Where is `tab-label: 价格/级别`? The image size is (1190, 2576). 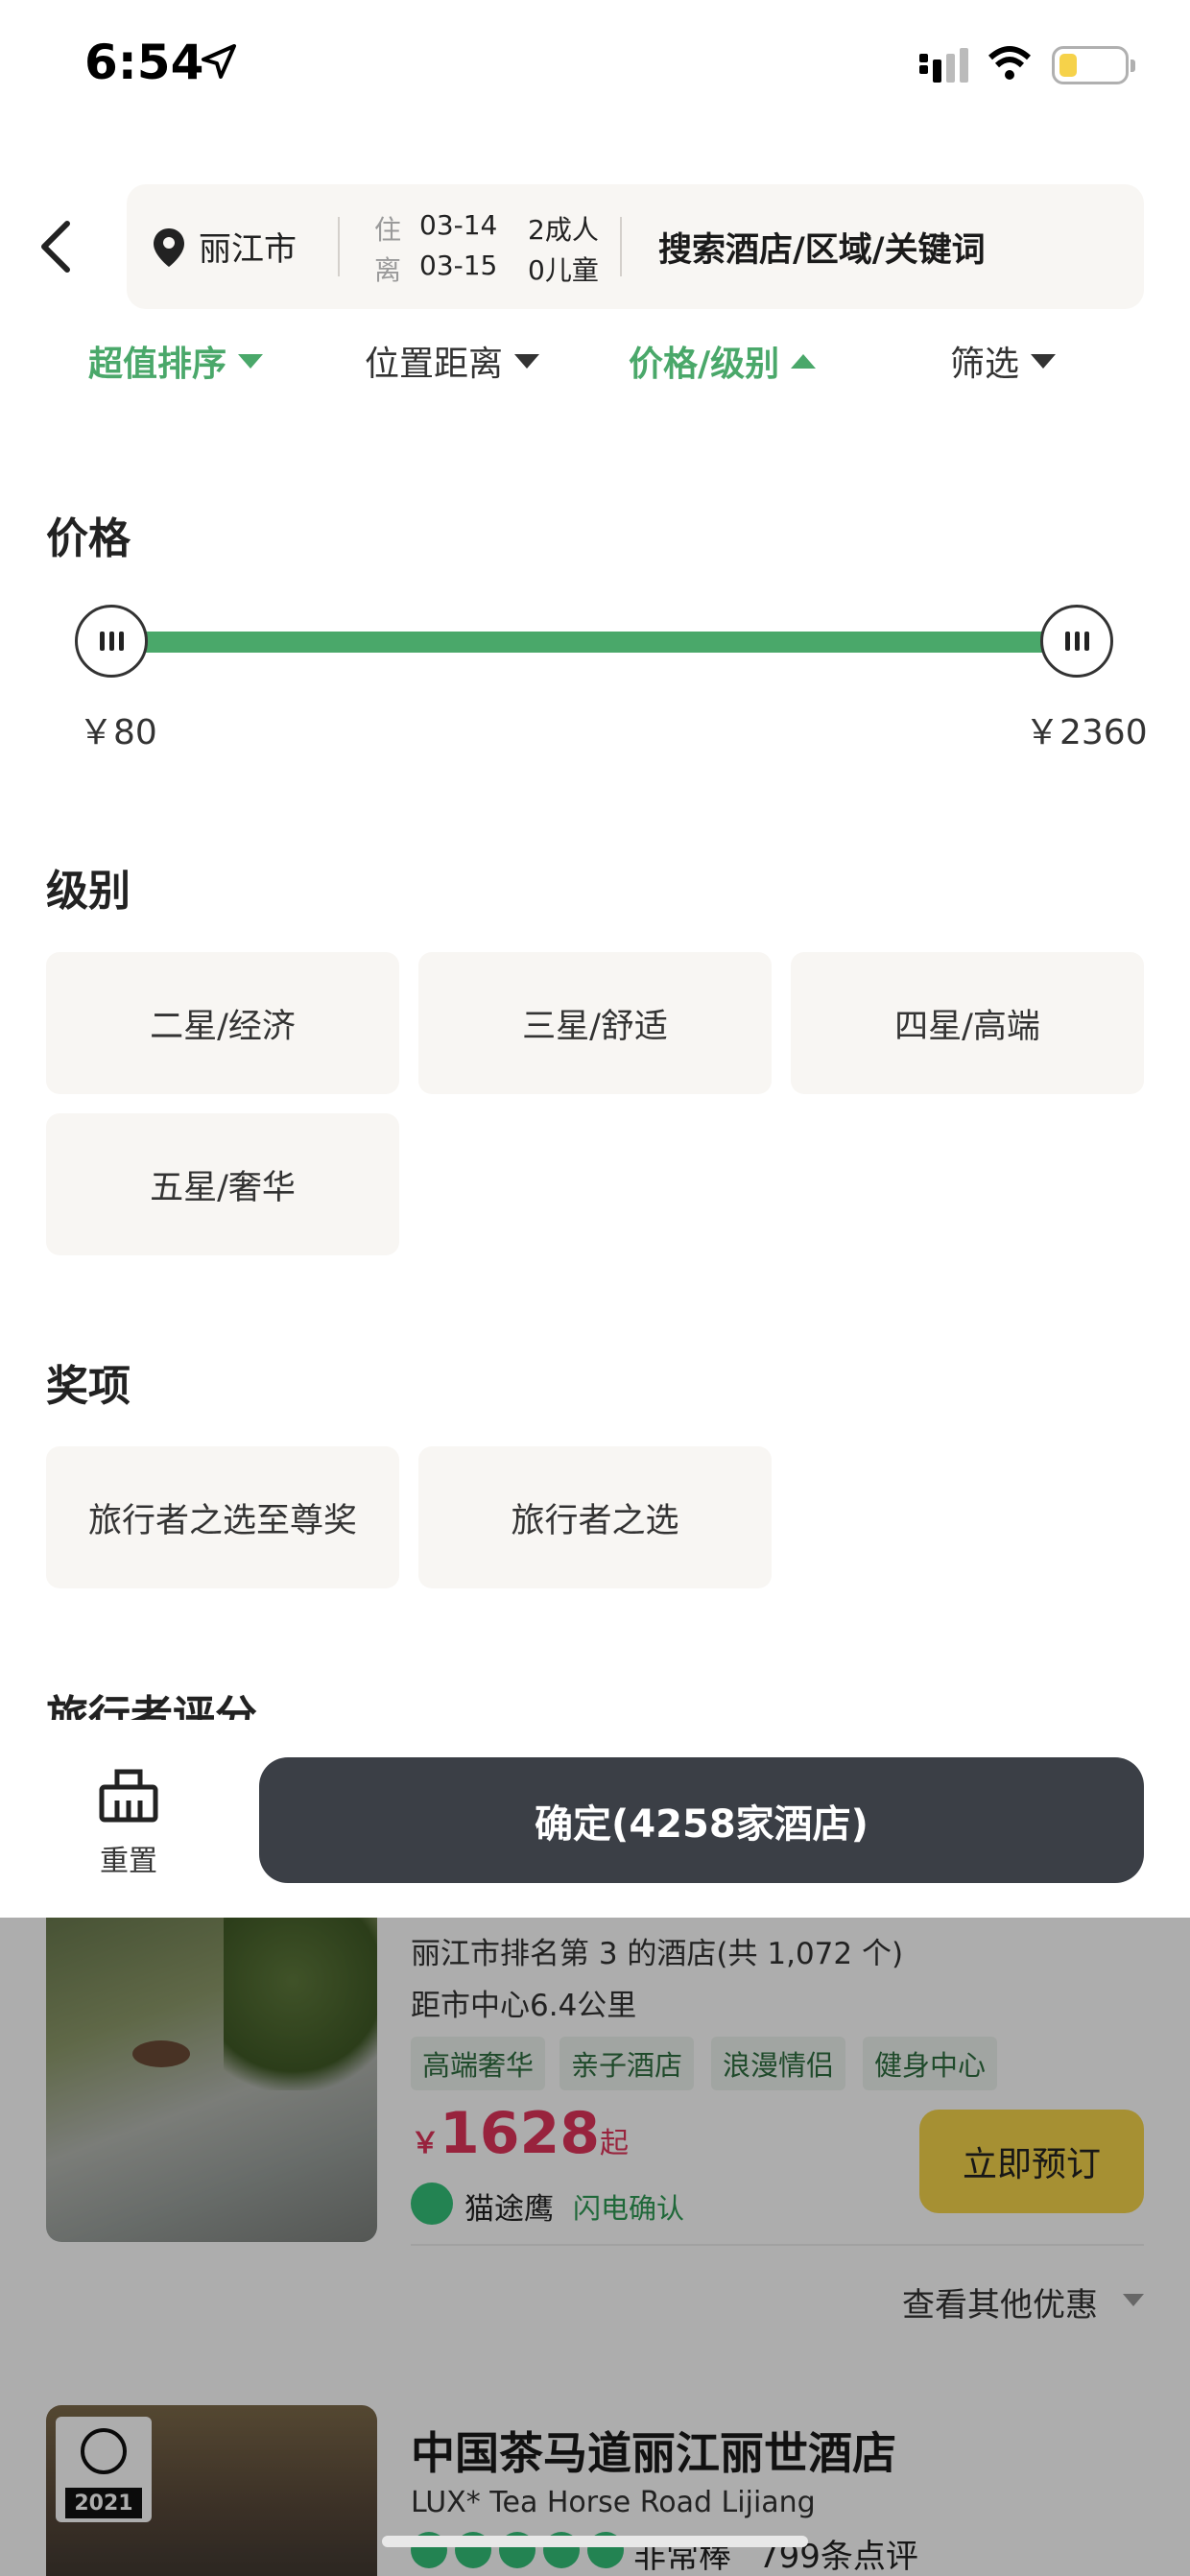 tab-label: 价格/级别 is located at coordinates (705, 364).